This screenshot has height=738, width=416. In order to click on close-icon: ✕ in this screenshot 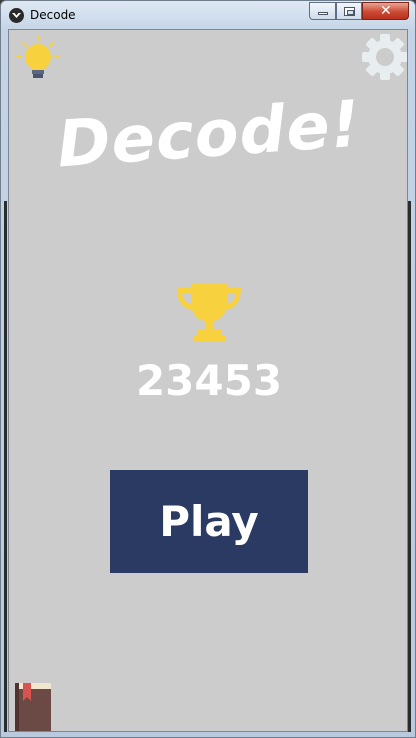, I will do `click(386, 11)`.